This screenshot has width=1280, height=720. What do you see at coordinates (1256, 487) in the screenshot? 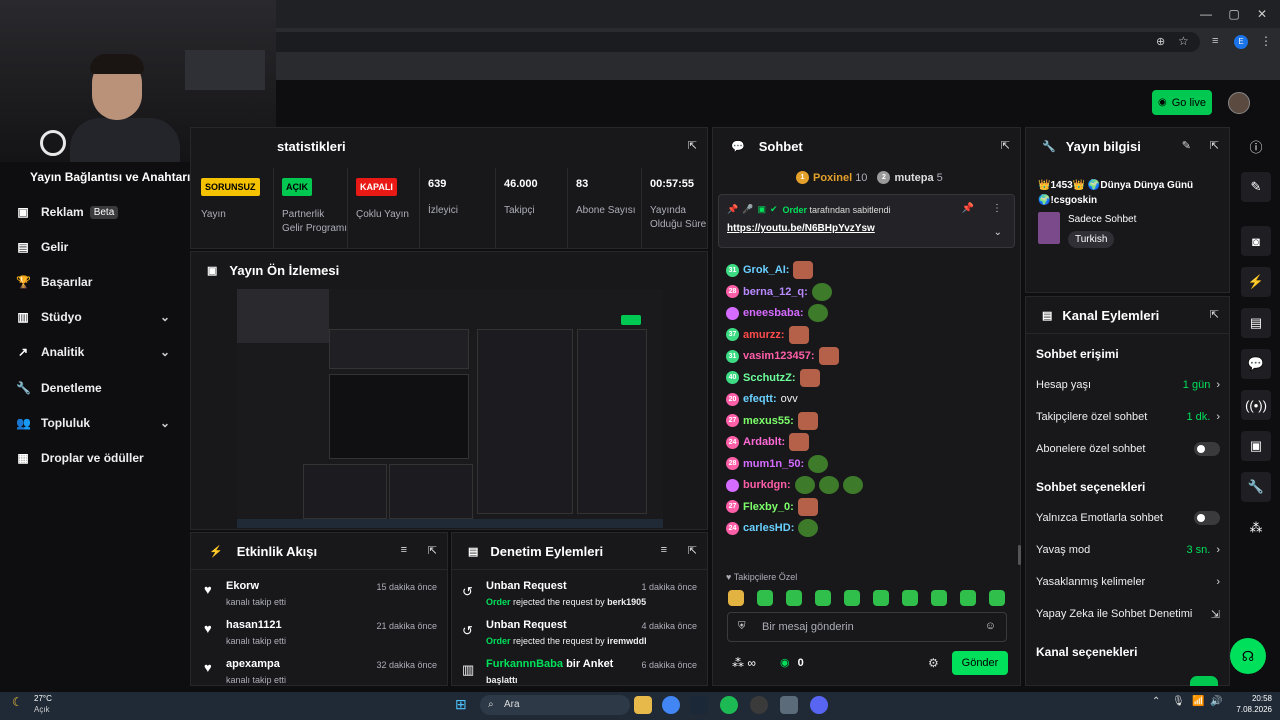
I see `wrench-icon: 🔧` at bounding box center [1256, 487].